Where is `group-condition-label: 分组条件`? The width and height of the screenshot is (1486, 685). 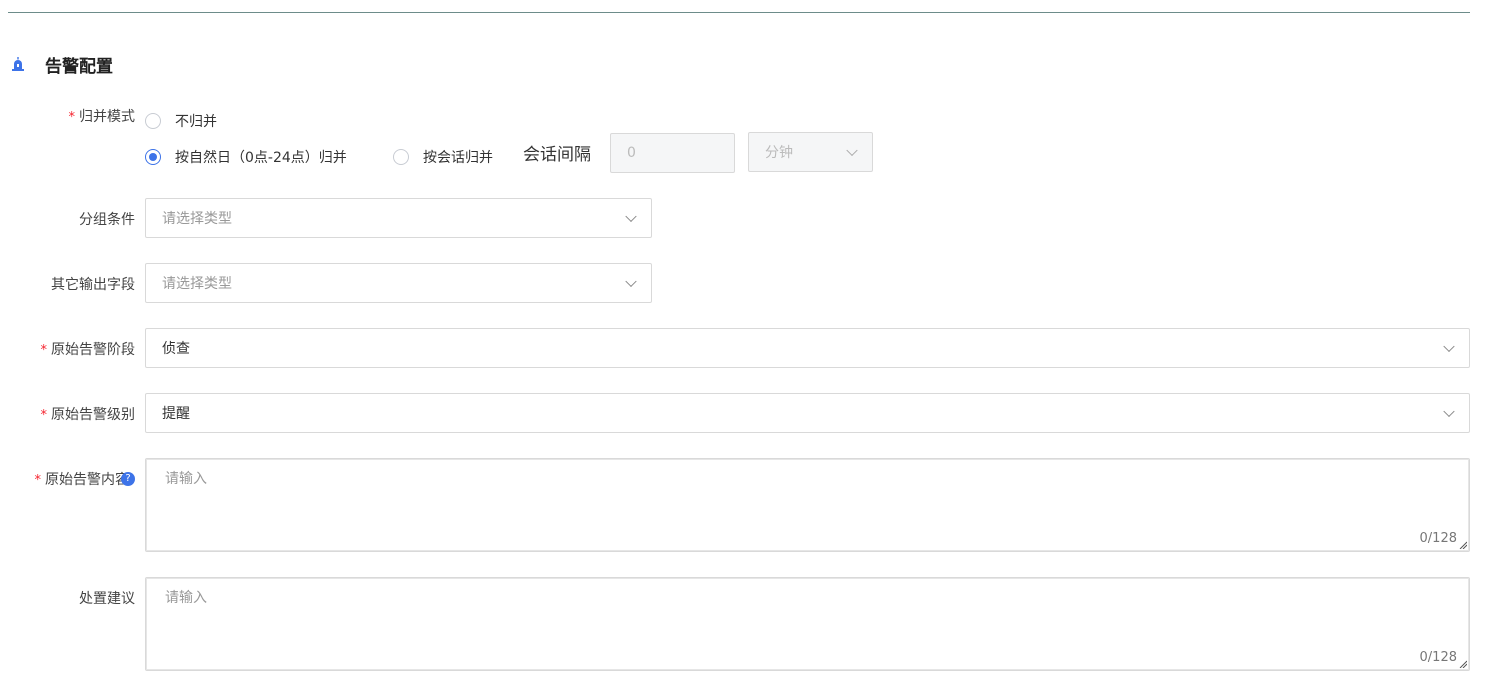
group-condition-label: 分组条件 is located at coordinates (107, 220).